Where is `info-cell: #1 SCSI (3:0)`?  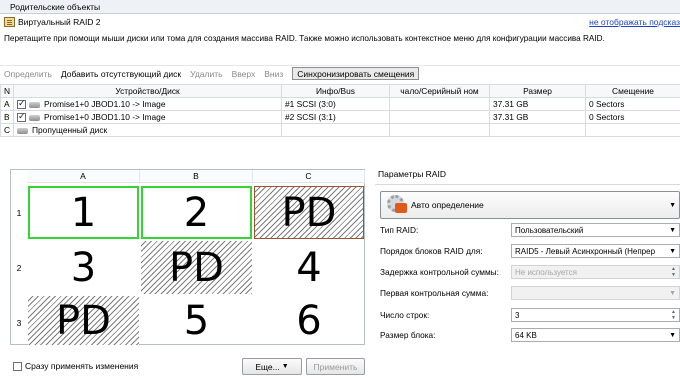 info-cell: #1 SCSI (3:0) is located at coordinates (335, 104).